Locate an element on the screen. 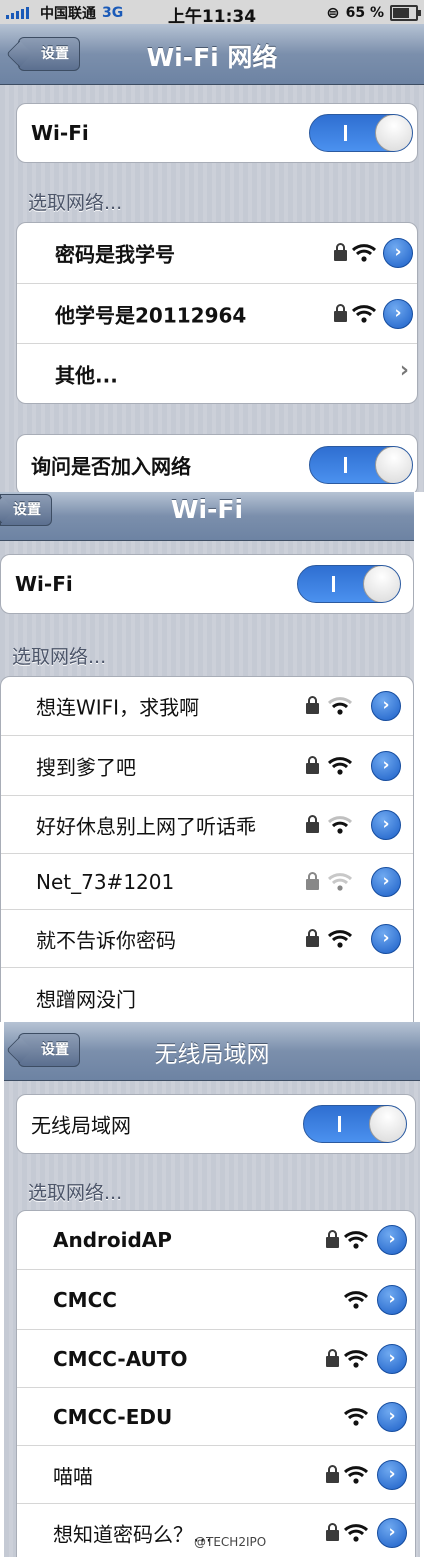 Image resolution: width=424 pixels, height=1557 pixels. network-name: CMCC is located at coordinates (85, 1299).